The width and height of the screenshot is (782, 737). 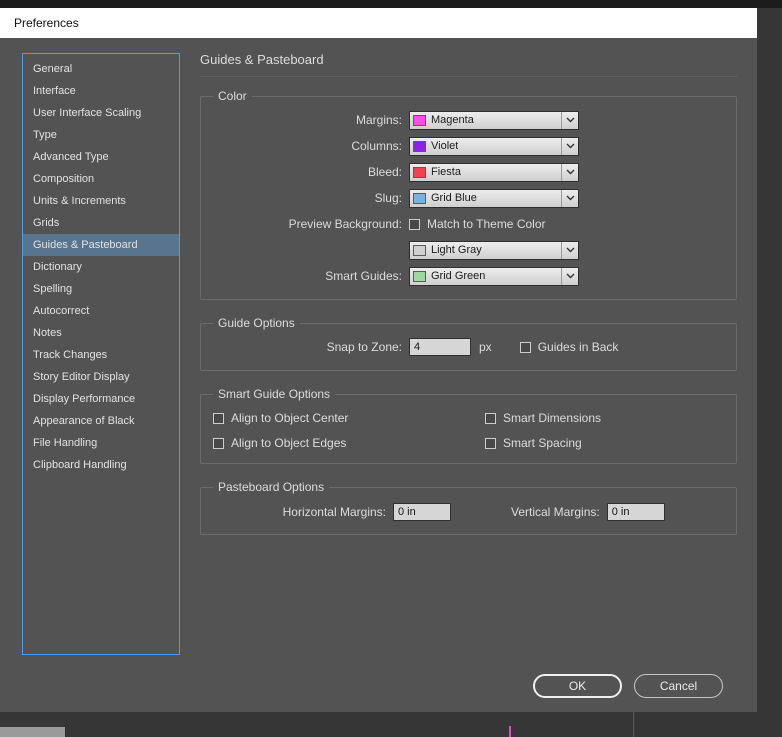 I want to click on snap-to-zone-input, so click(x=440, y=347).